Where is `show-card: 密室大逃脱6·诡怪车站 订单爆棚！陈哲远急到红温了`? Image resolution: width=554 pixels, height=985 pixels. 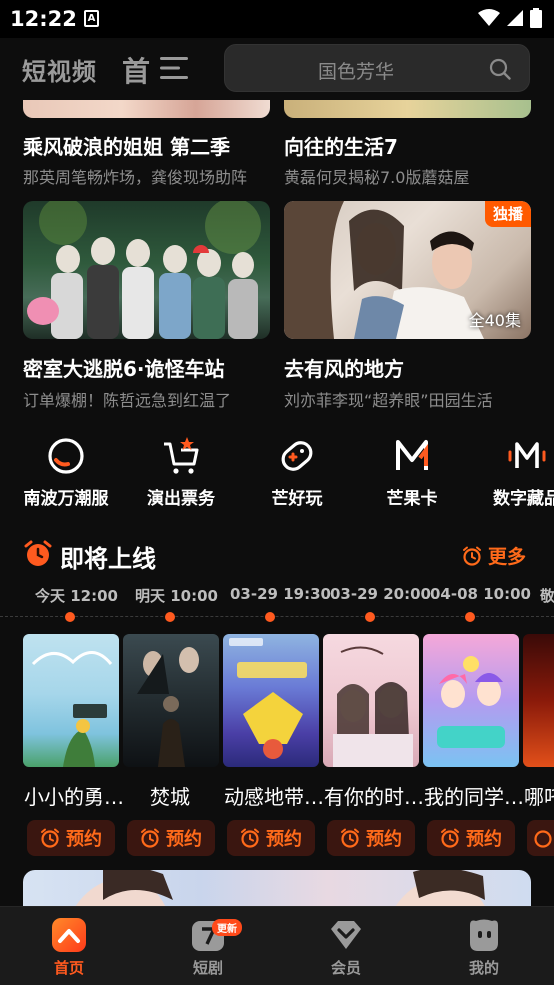
show-card: 密室大逃脱6·诡怪车站 订单爆棚！陈哲远急到红温了 is located at coordinates (146, 306).